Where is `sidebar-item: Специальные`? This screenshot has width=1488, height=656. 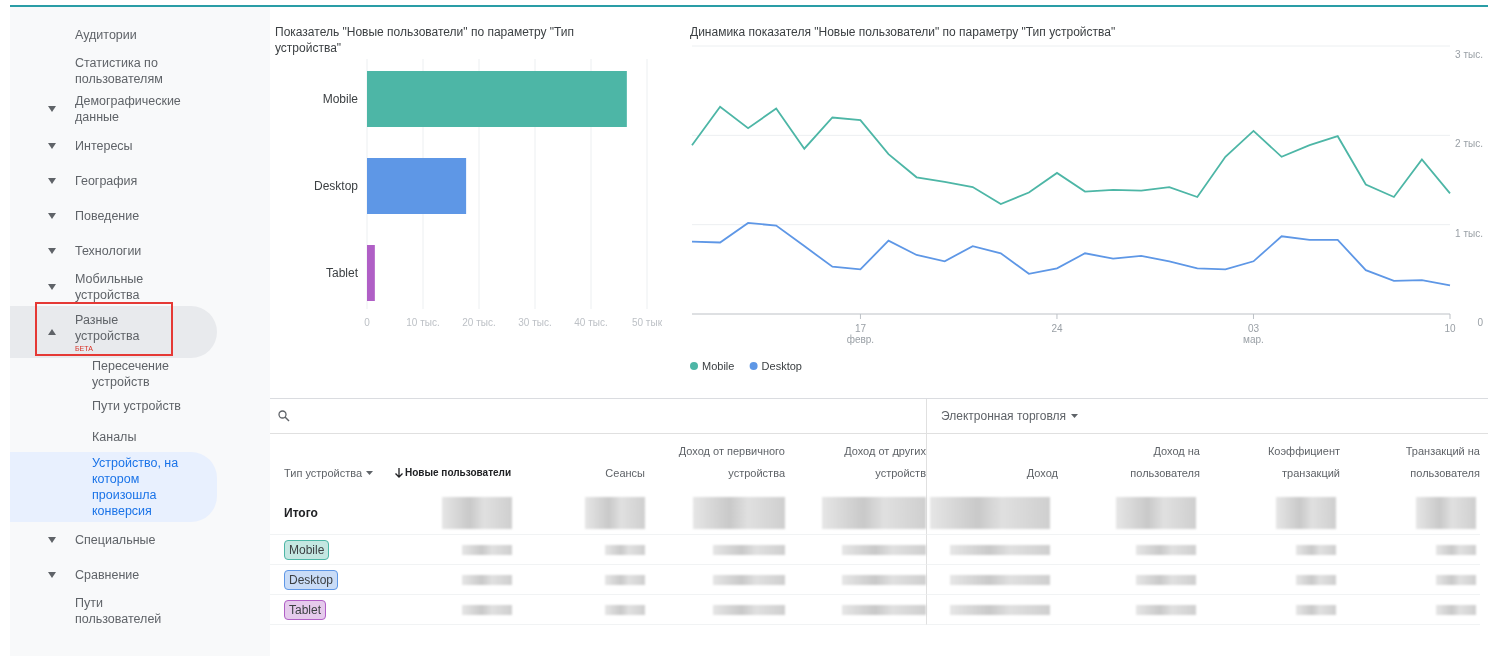 sidebar-item: Специальные is located at coordinates (113, 539).